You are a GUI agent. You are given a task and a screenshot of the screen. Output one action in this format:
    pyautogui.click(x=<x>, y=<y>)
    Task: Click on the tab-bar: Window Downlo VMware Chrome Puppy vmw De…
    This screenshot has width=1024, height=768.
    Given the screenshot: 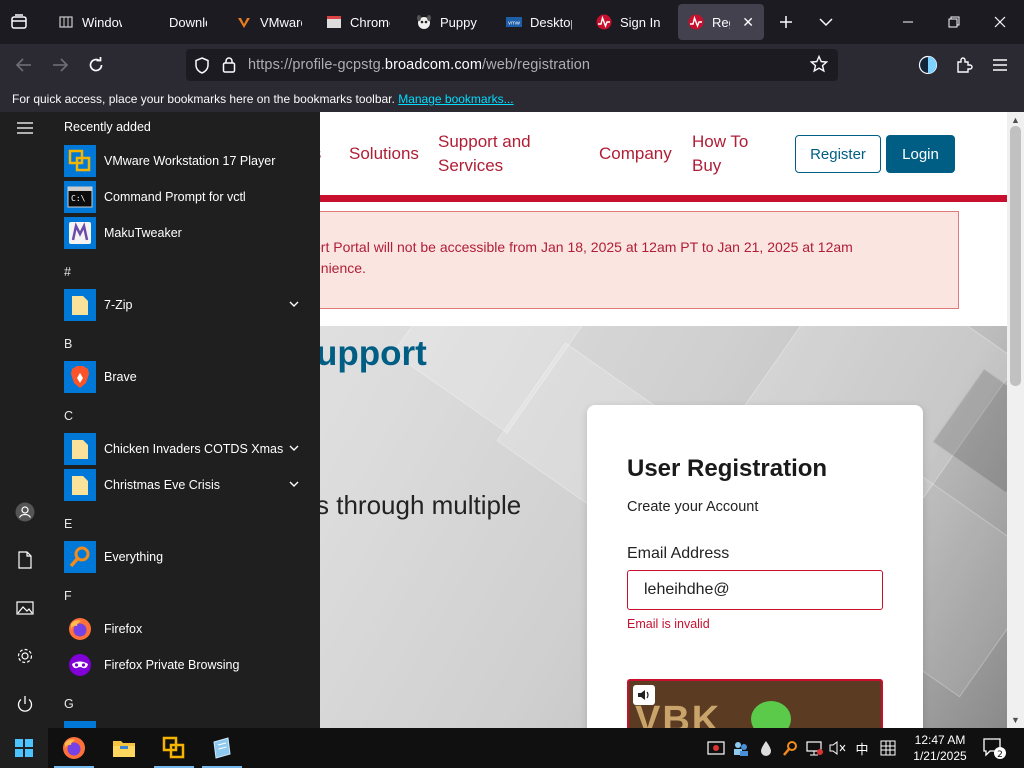 What is the action you would take?
    pyautogui.click(x=512, y=22)
    